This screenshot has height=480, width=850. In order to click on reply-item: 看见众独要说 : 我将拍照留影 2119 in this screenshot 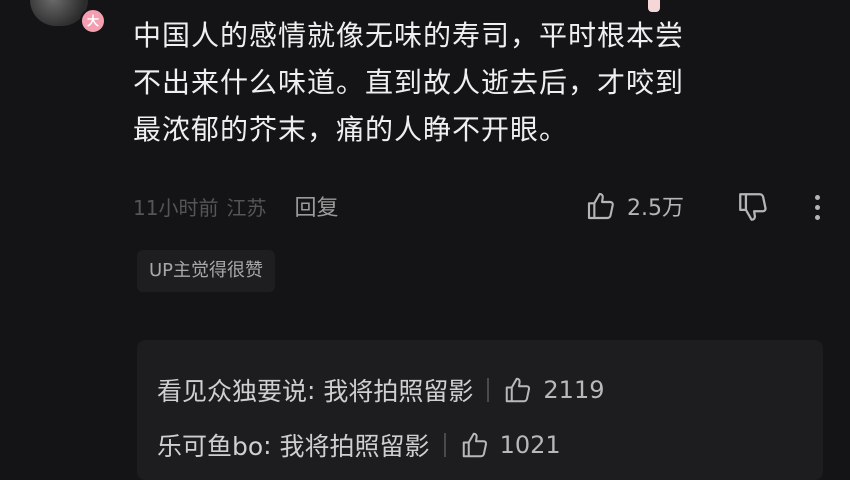, I will do `click(380, 390)`.